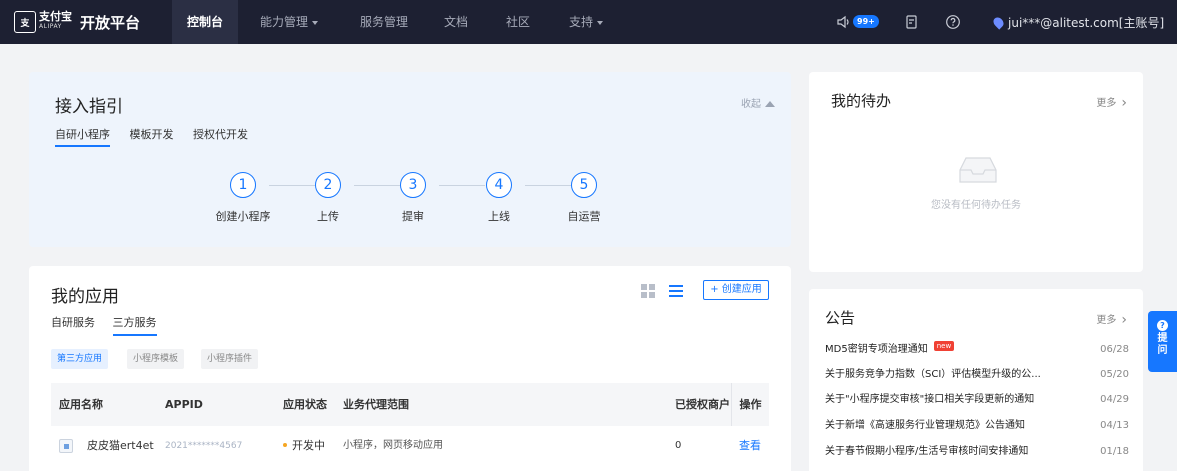 Image resolution: width=1177 pixels, height=471 pixels. Describe the element at coordinates (976, 205) in the screenshot. I see `empty-todo-text: 您没有任何待办任务` at that location.